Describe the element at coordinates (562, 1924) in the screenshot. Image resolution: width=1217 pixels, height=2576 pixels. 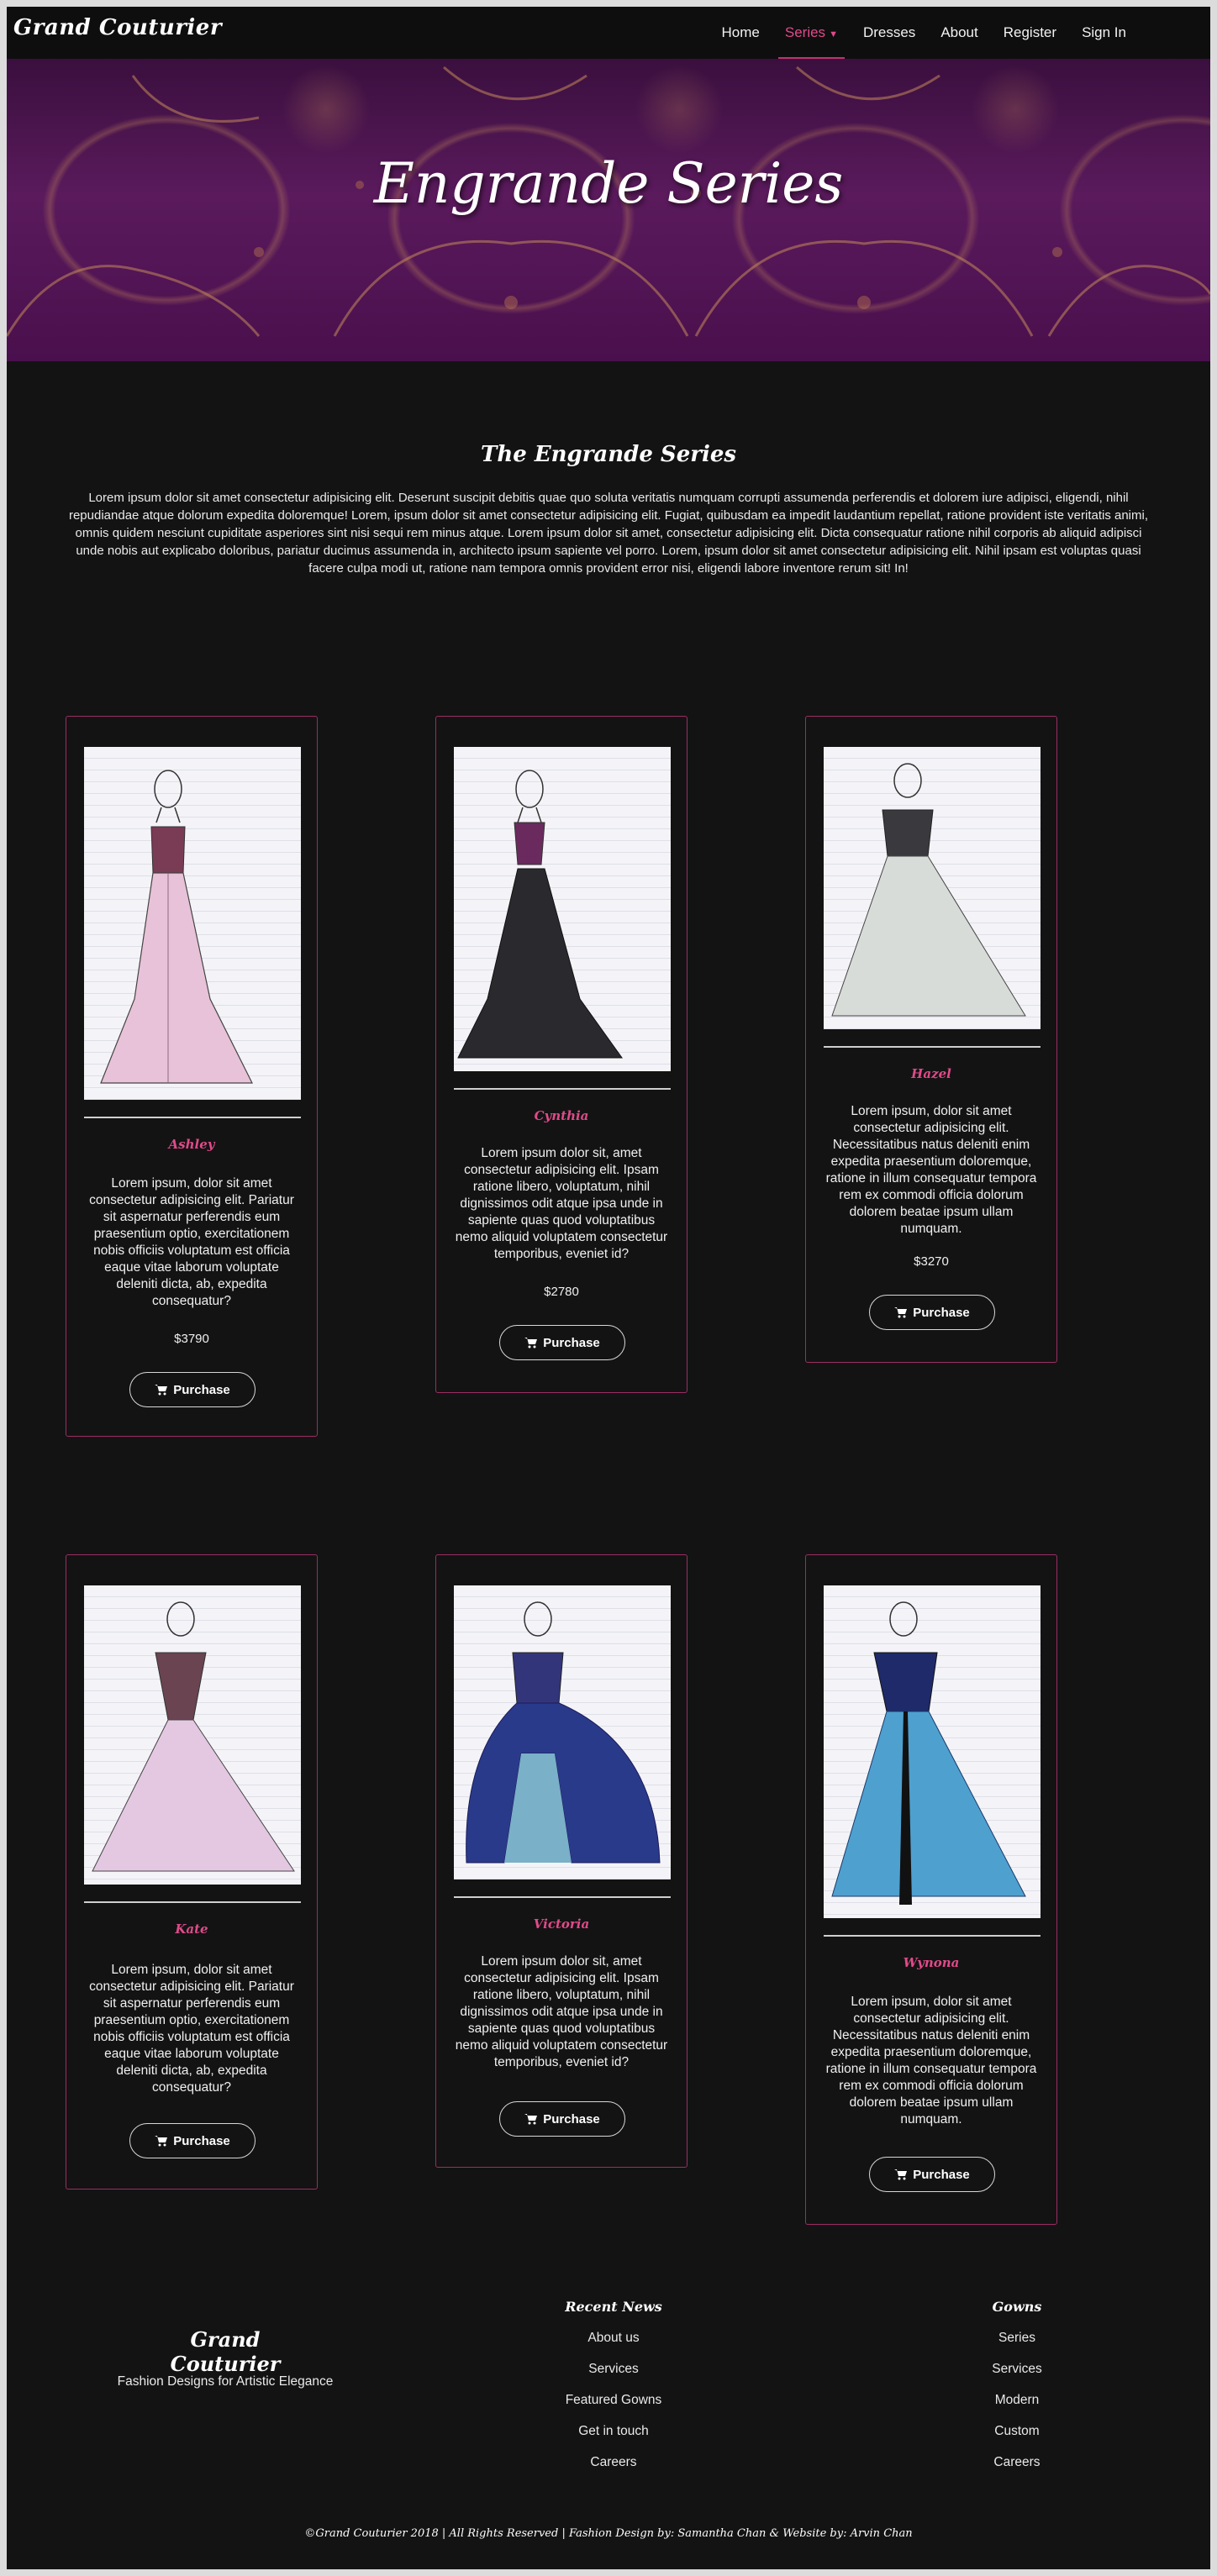
I see `dress-name: Victoria` at that location.